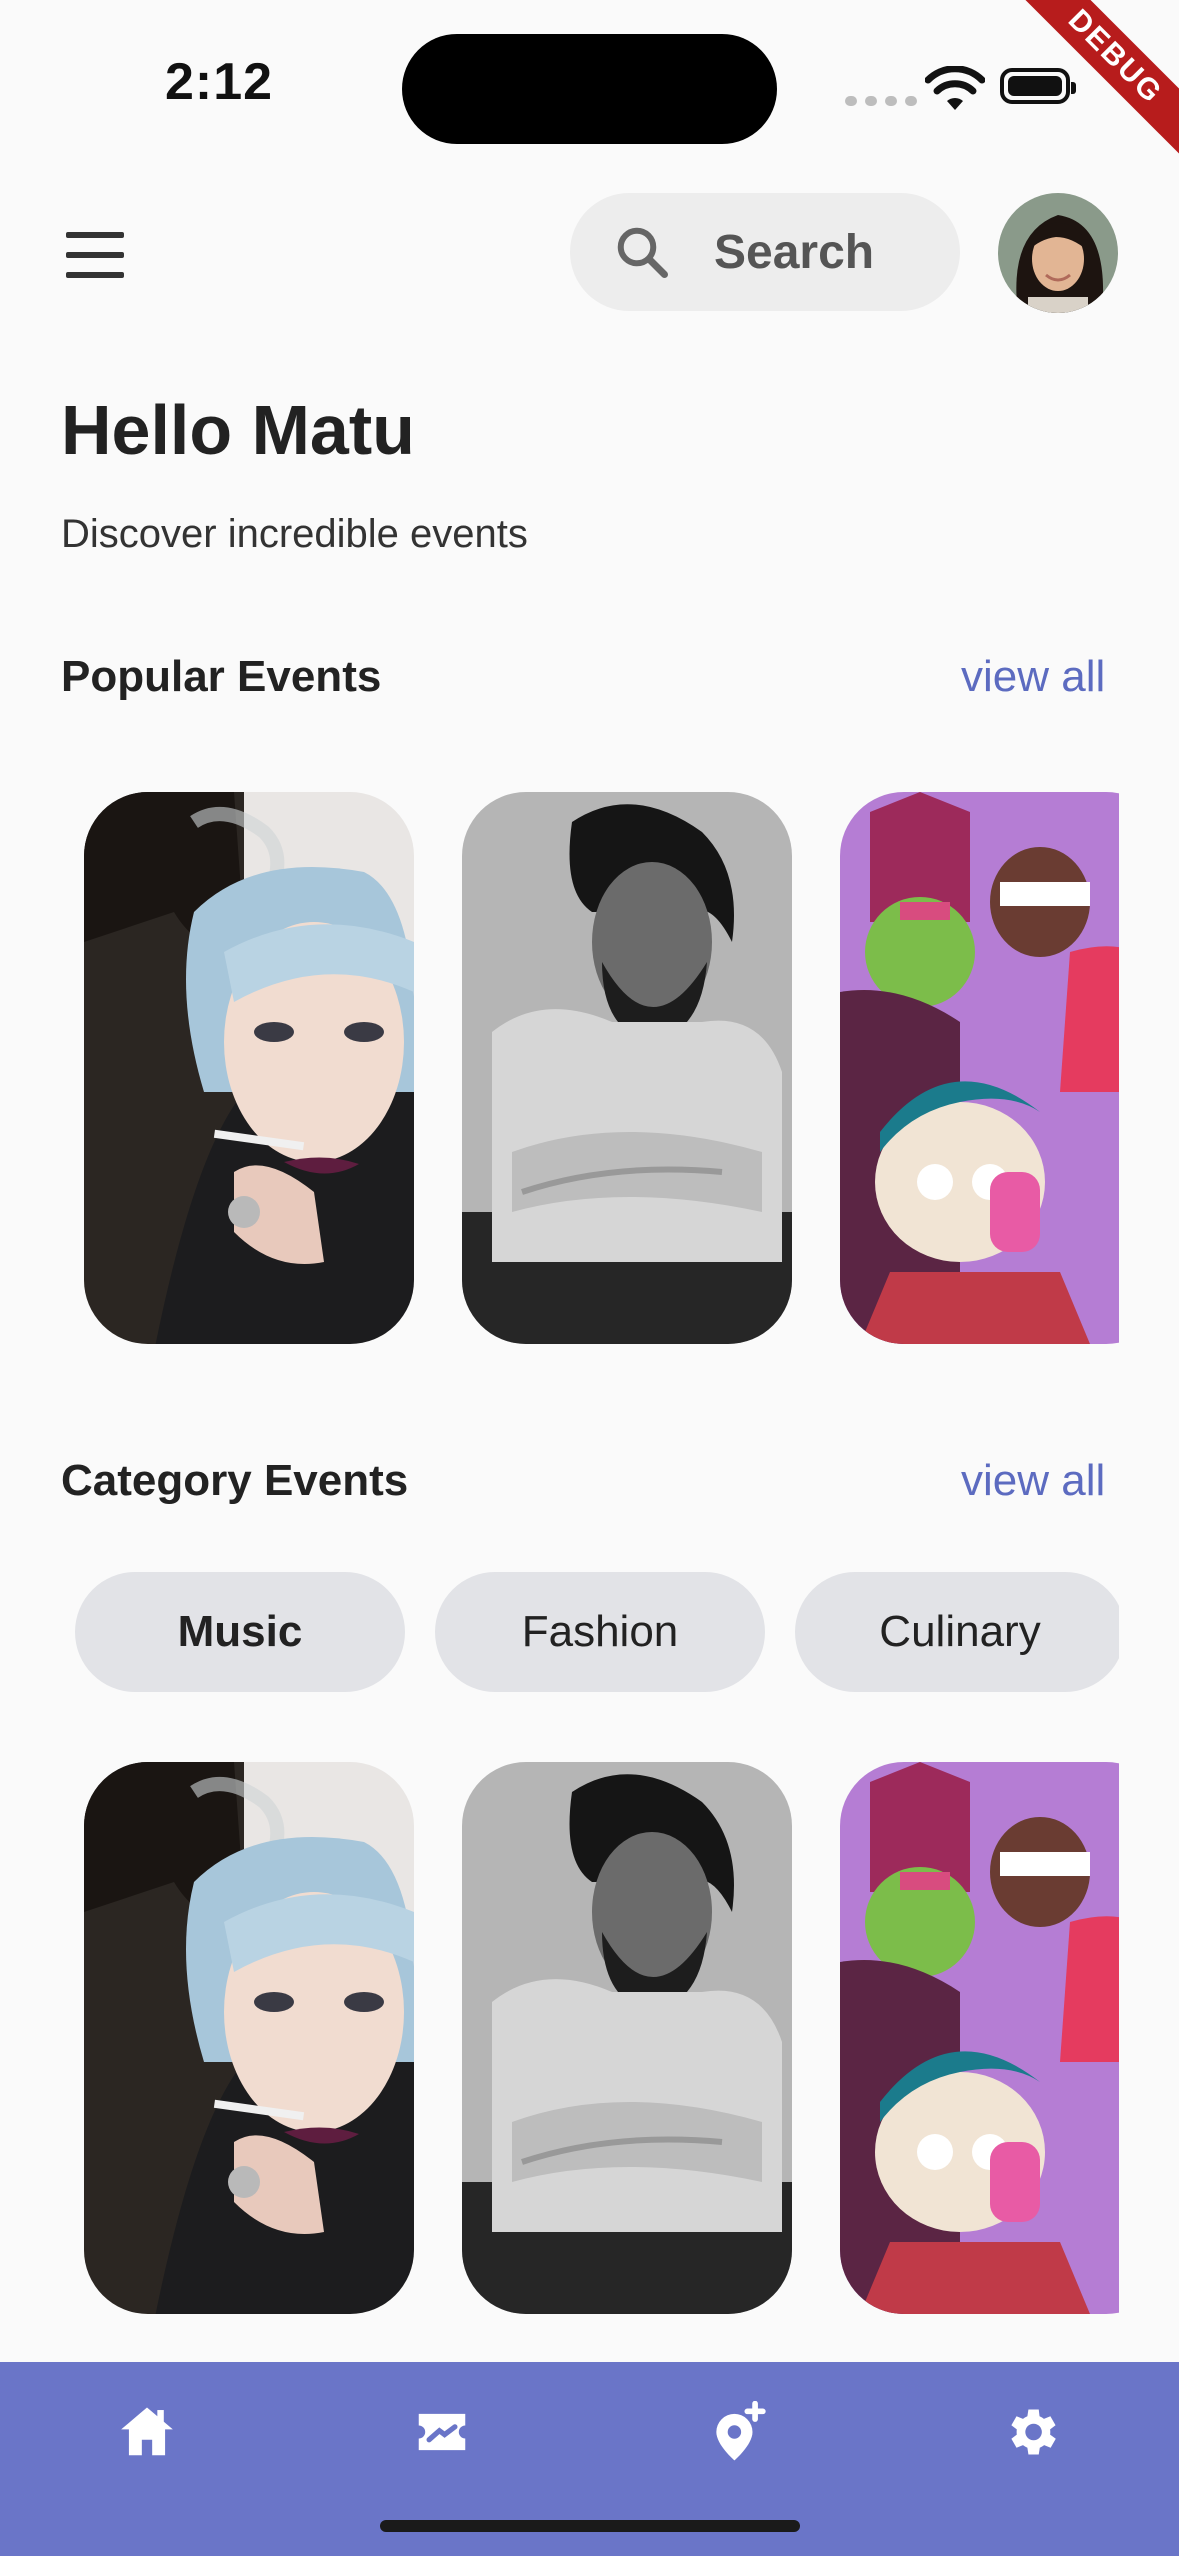  Describe the element at coordinates (741, 2431) in the screenshot. I see `add-location-icon` at that location.